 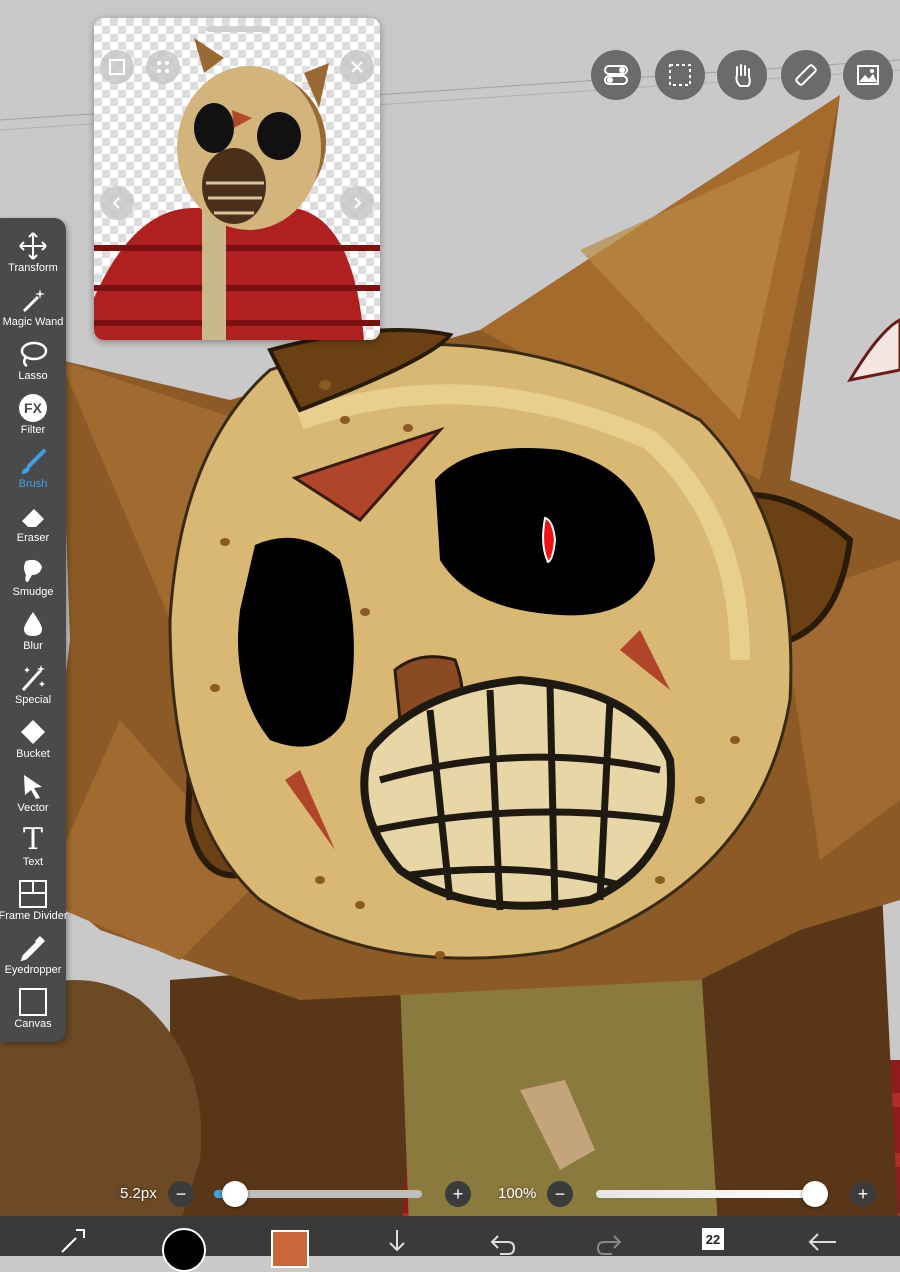 I want to click on magic-wand-icon, so click(x=33, y=300).